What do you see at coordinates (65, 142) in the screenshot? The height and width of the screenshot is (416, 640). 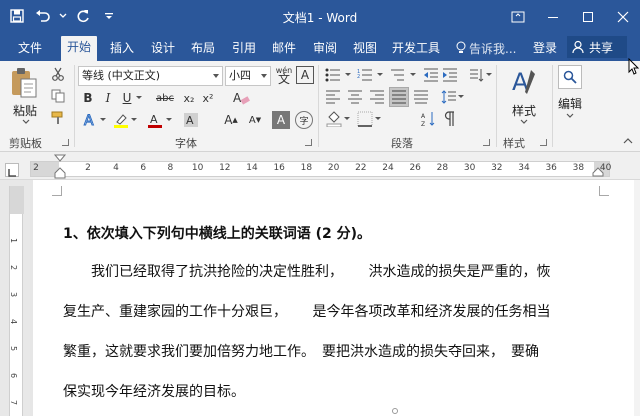 I see `clipboard-launcher` at bounding box center [65, 142].